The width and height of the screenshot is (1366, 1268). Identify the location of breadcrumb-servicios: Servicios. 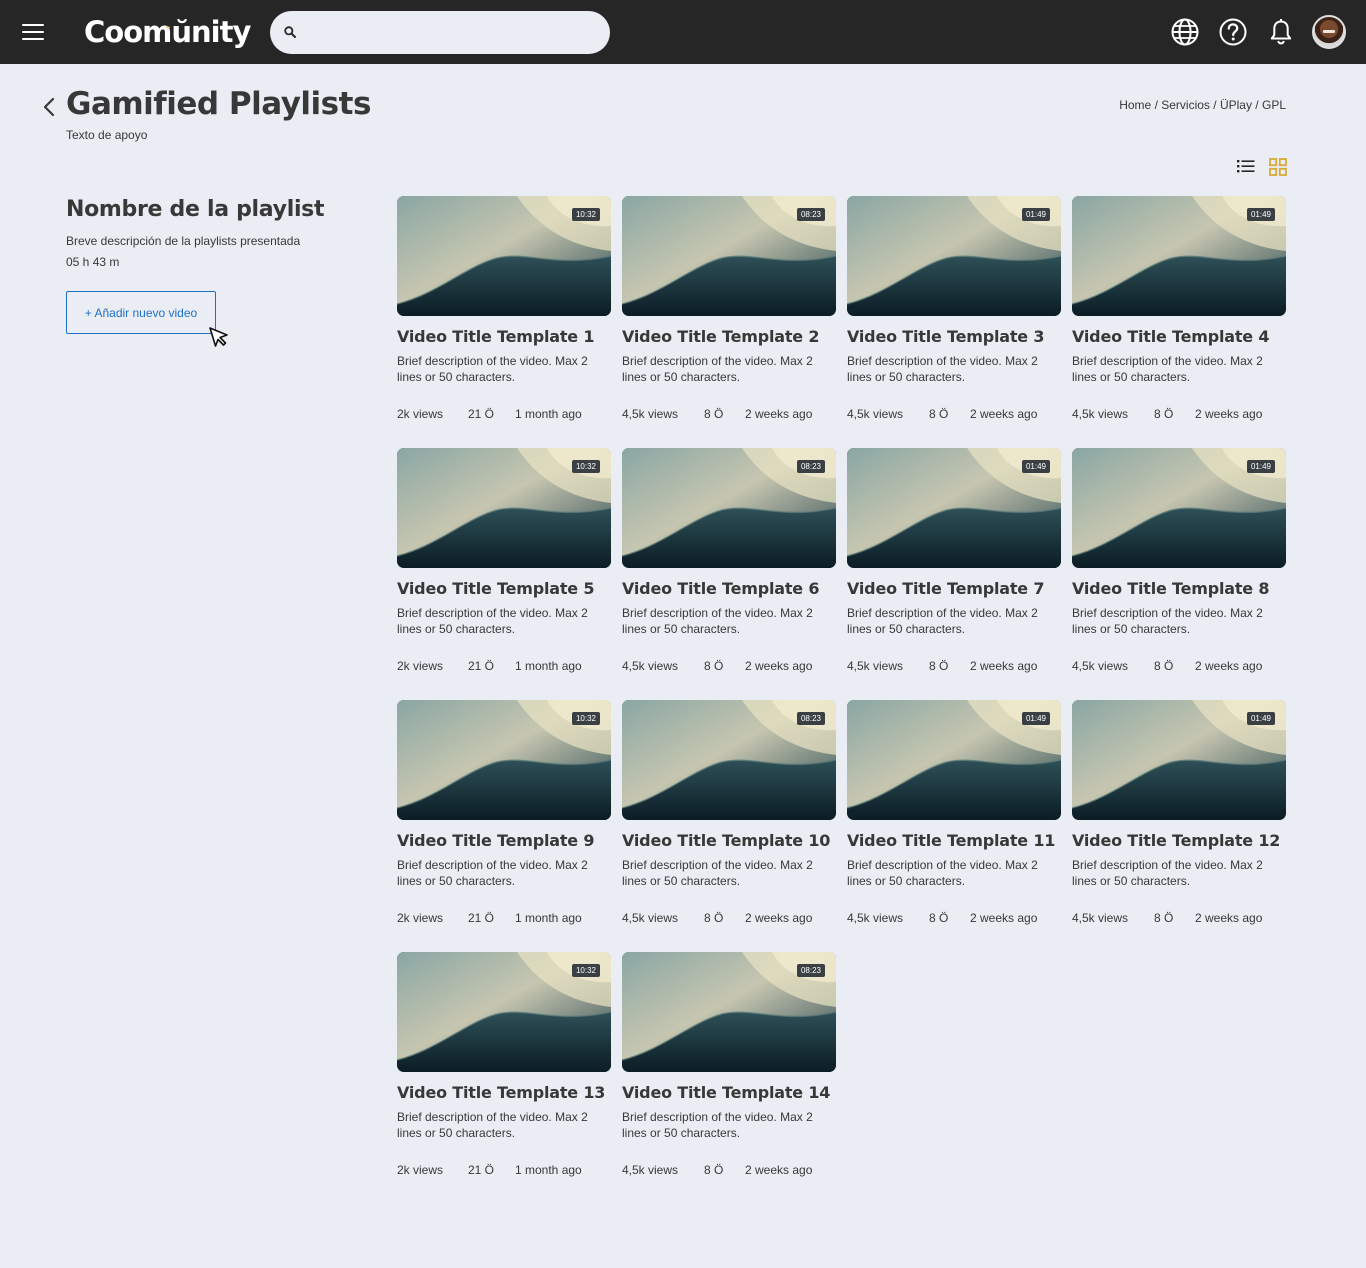
(1185, 105).